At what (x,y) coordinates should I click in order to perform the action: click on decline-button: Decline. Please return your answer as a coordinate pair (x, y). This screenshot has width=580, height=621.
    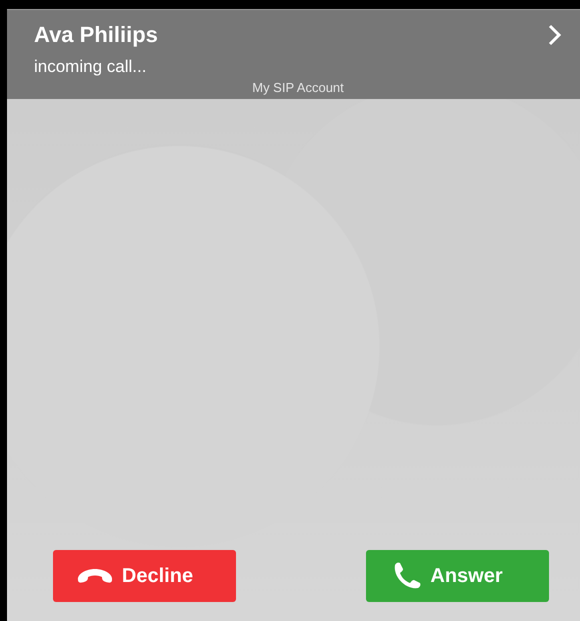
    Looking at the image, I should click on (144, 576).